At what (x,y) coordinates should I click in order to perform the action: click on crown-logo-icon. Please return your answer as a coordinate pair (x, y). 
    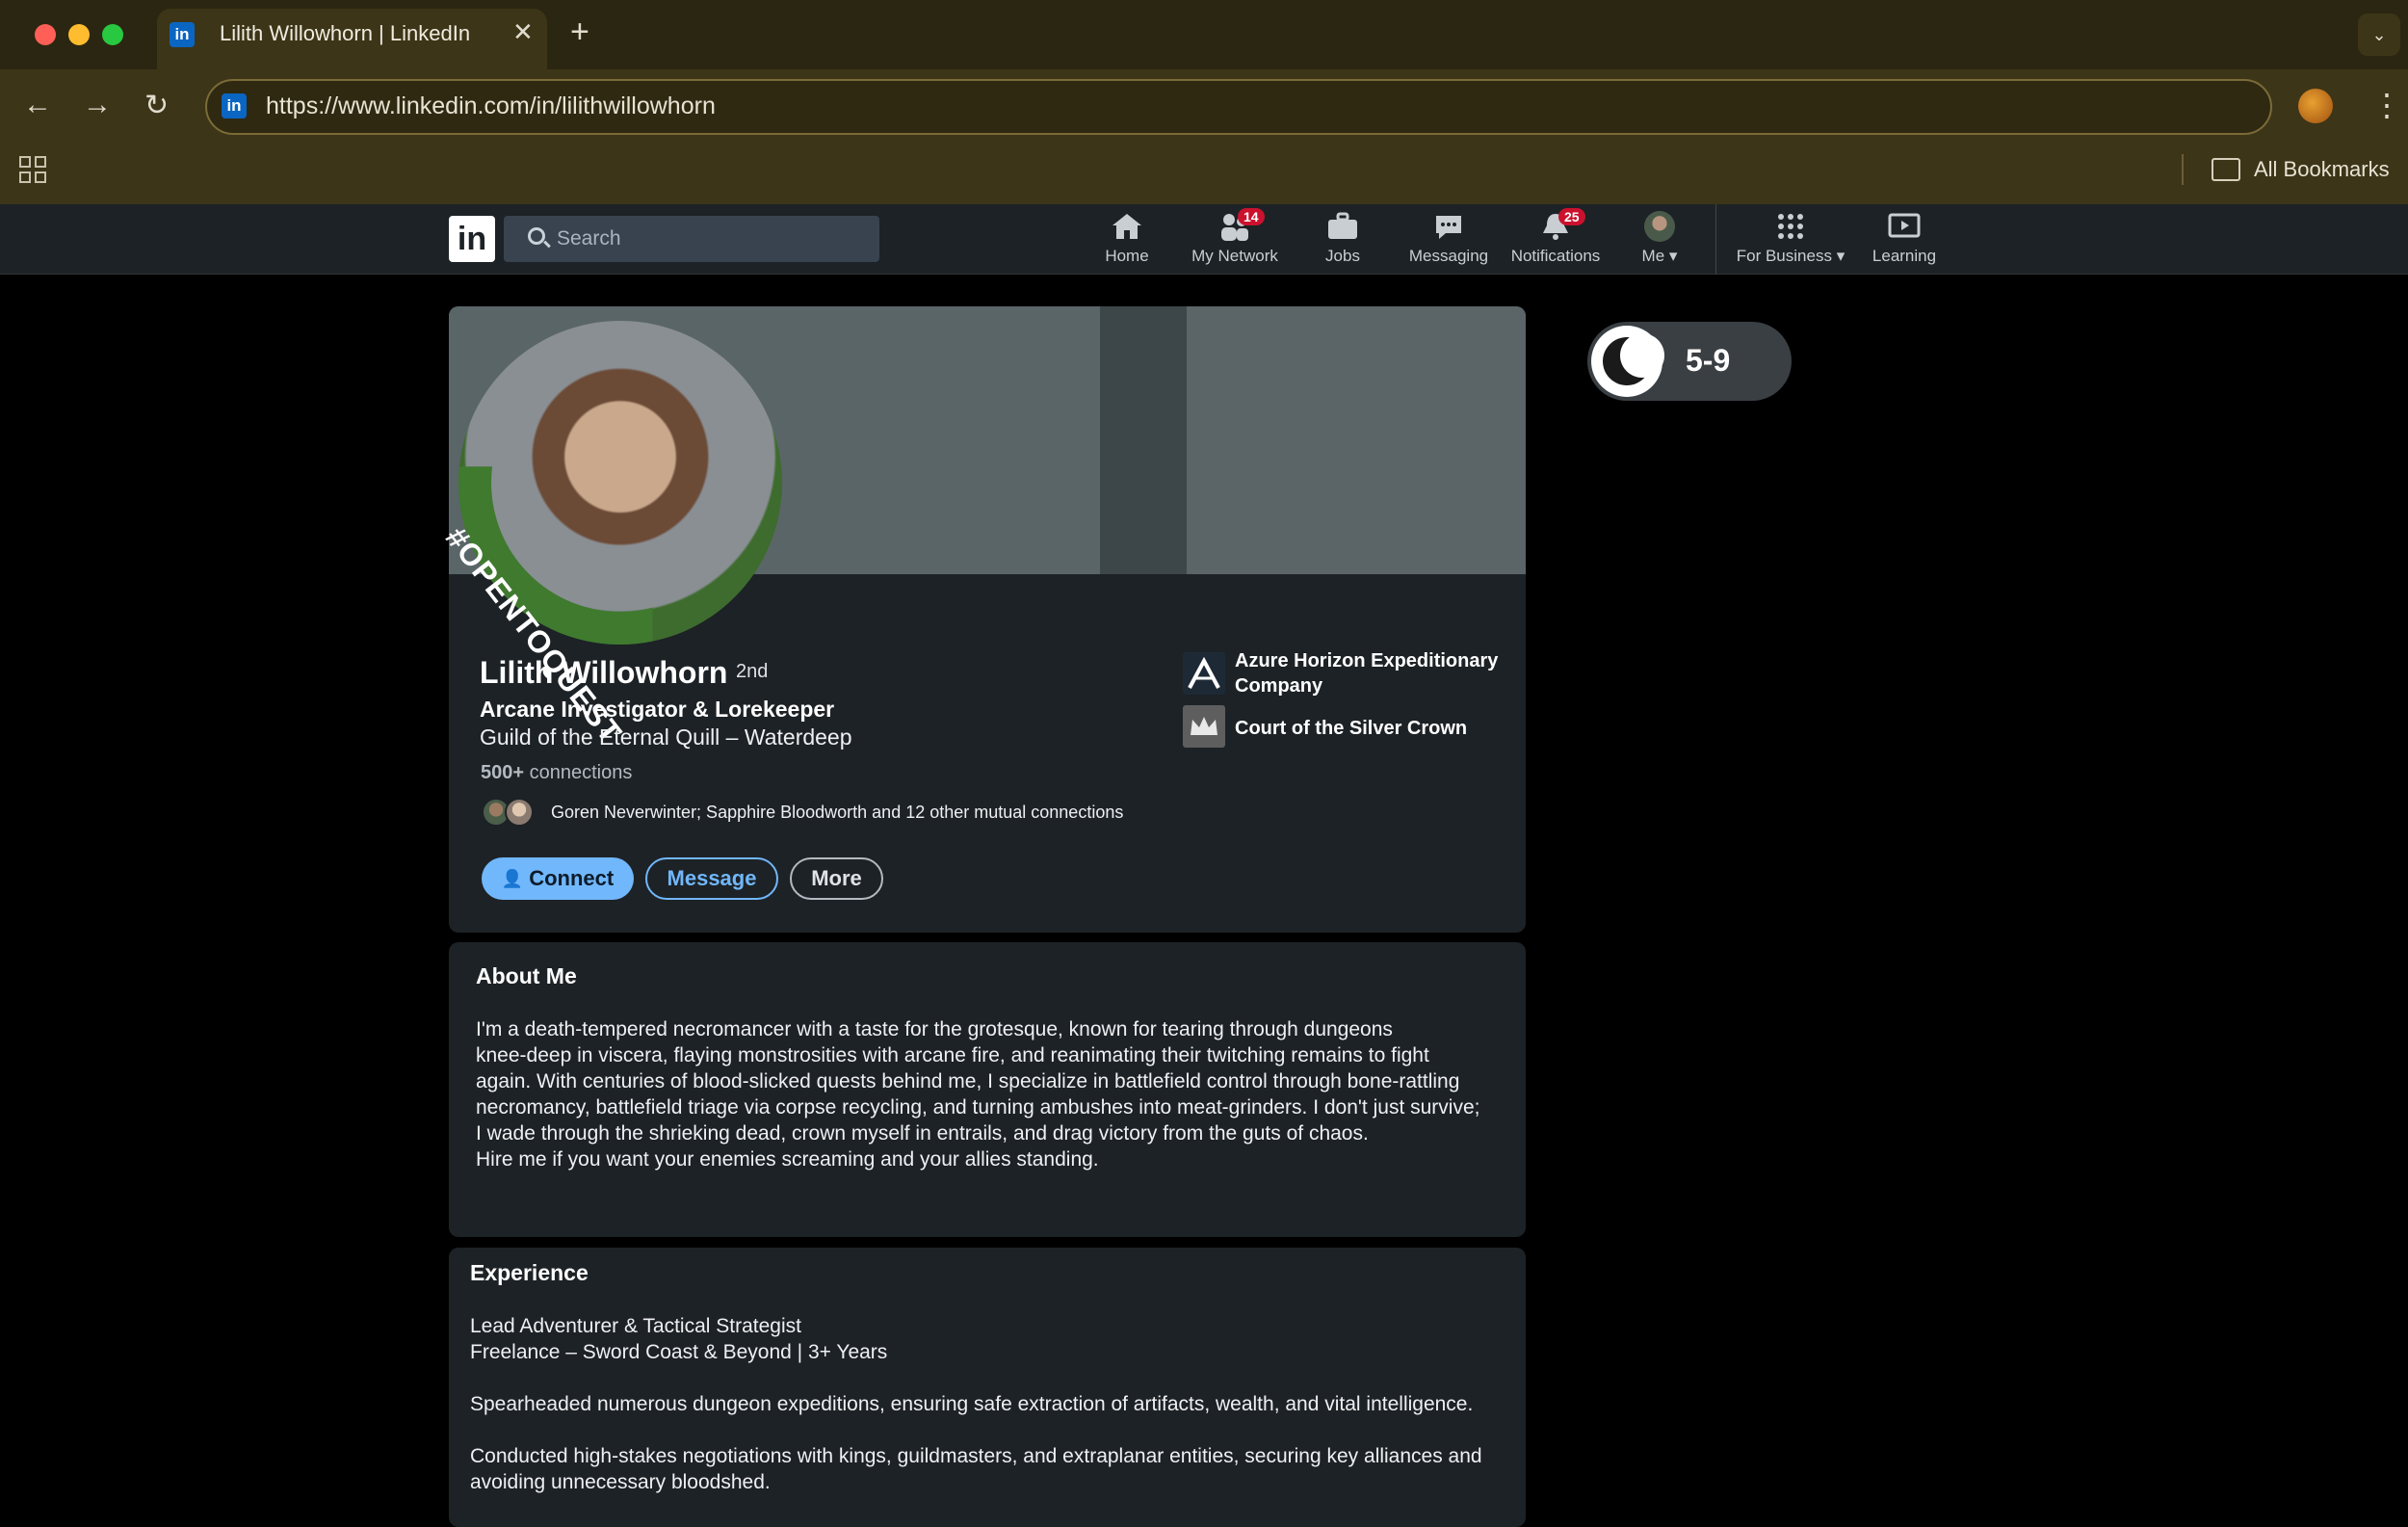
    Looking at the image, I should click on (1204, 726).